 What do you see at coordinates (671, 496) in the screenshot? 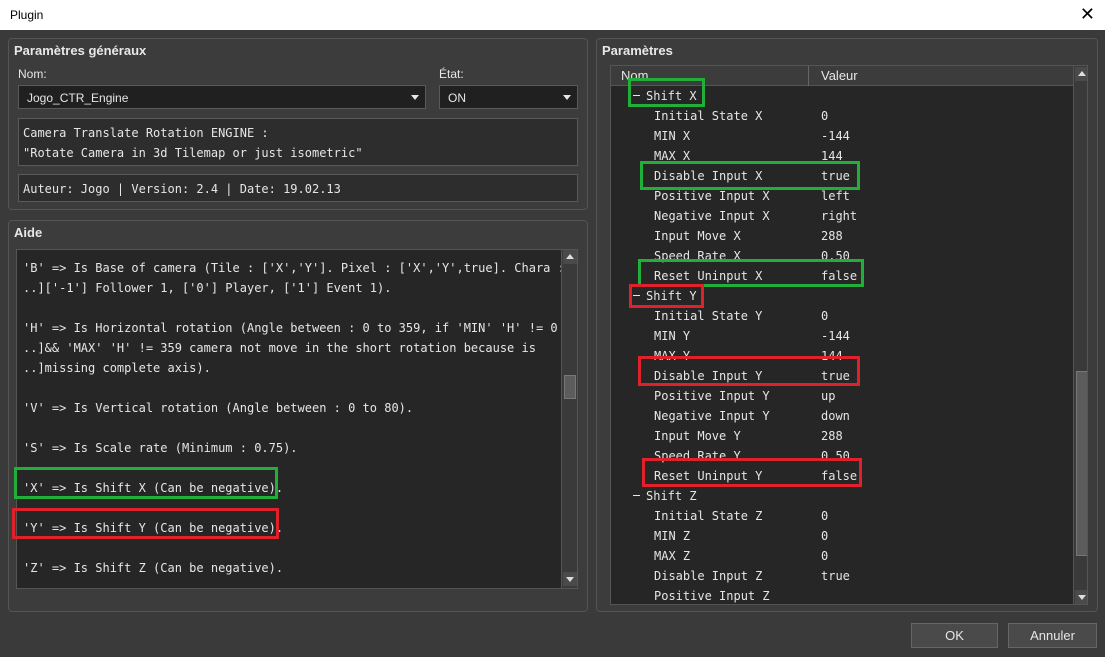
I see `param-name: Shift Z` at bounding box center [671, 496].